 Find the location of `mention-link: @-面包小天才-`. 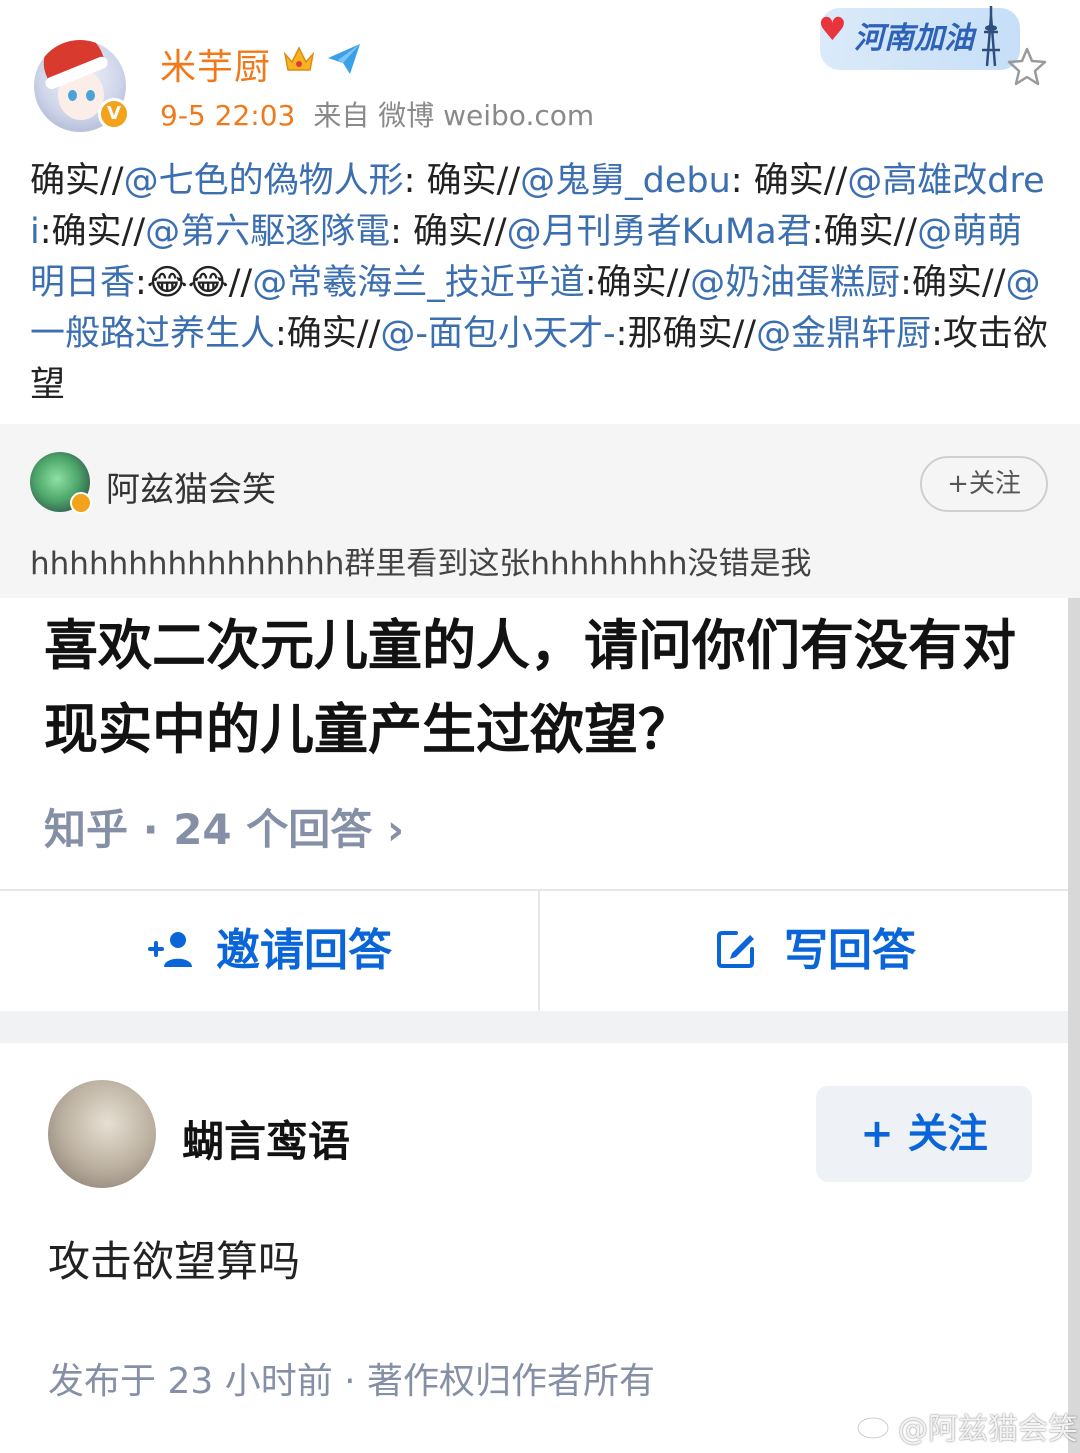

mention-link: @-面包小天才- is located at coordinates (497, 334).